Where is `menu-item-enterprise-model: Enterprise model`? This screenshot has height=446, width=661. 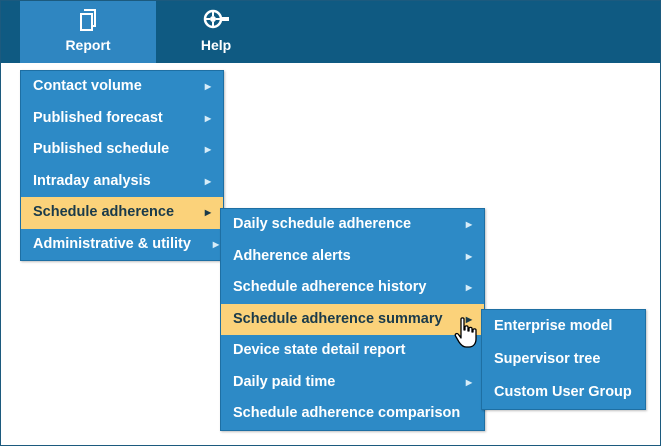 menu-item-enterprise-model: Enterprise model is located at coordinates (563, 326).